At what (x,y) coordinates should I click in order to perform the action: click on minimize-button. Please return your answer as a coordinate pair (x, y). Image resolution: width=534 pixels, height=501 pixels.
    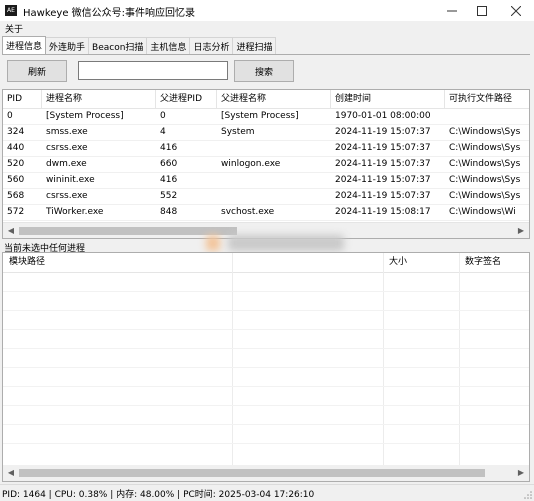
    Looking at the image, I should click on (452, 10).